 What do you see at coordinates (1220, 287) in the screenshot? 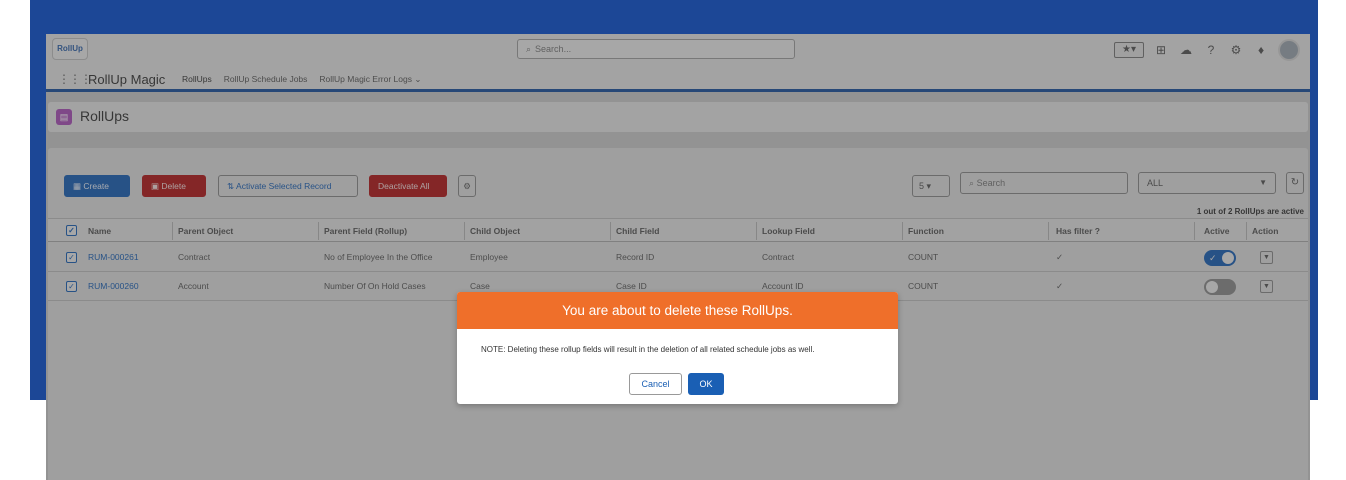
I see `active-toggle` at bounding box center [1220, 287].